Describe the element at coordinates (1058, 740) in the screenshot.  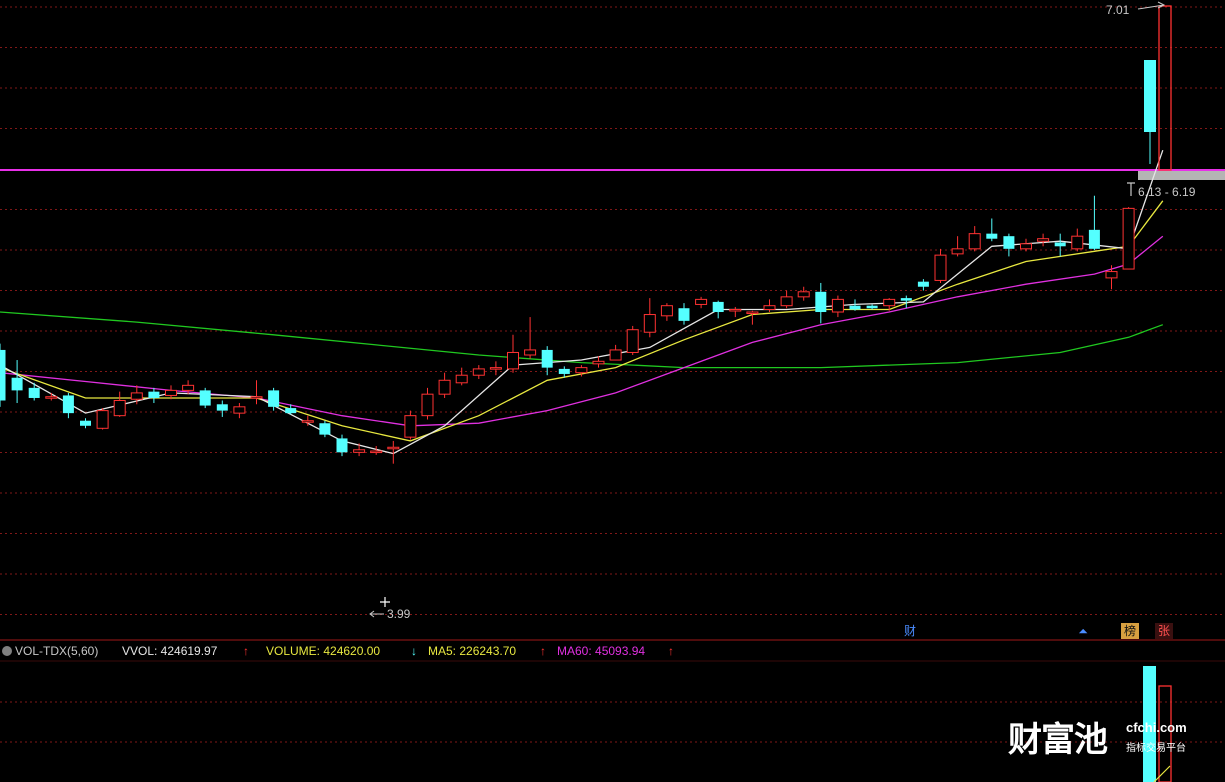
I see `watermark-brand: 财富池` at that location.